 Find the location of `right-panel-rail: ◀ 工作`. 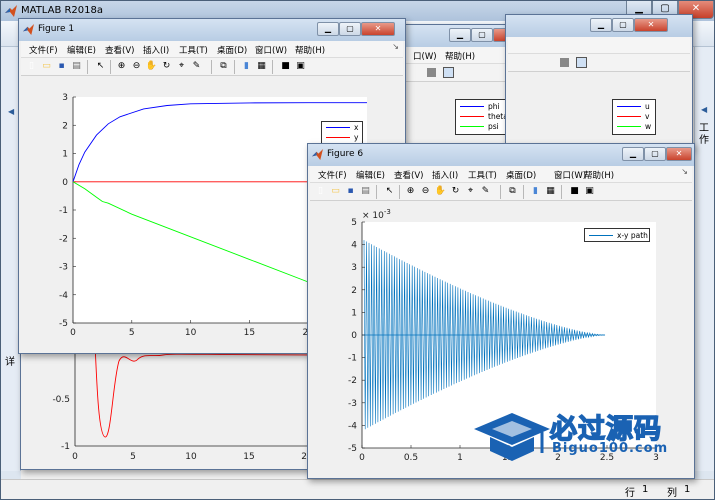

right-panel-rail: ◀ 工作 is located at coordinates (704, 259).